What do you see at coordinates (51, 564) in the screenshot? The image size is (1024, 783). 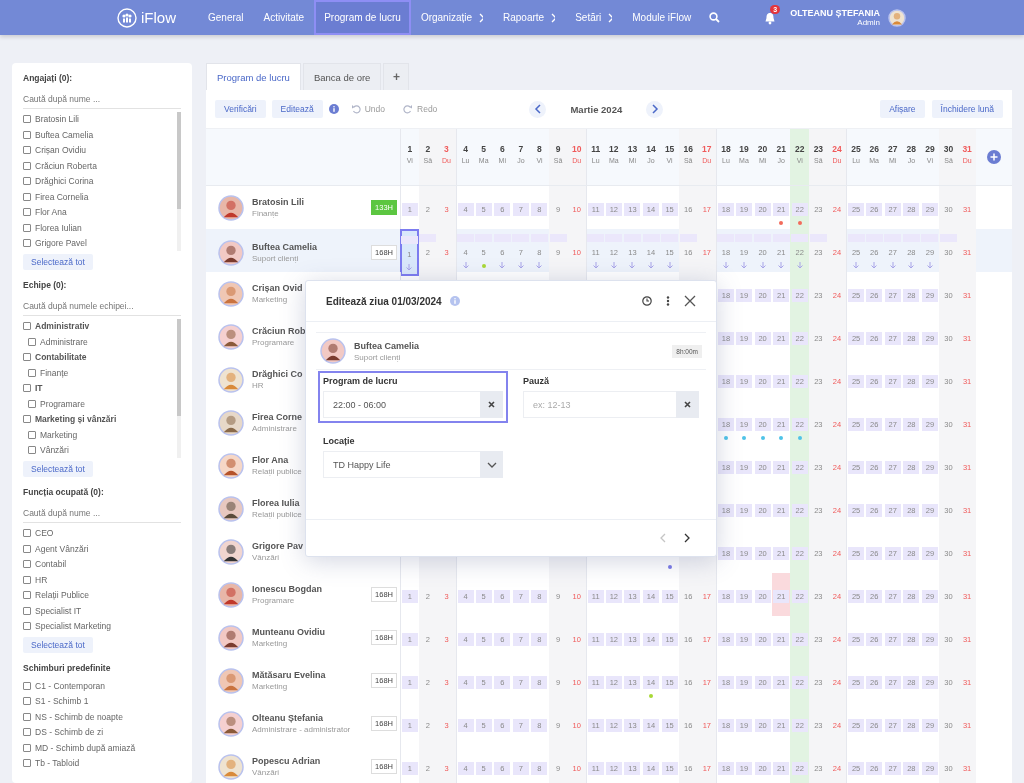 I see `checkbox-label: Contabil` at bounding box center [51, 564].